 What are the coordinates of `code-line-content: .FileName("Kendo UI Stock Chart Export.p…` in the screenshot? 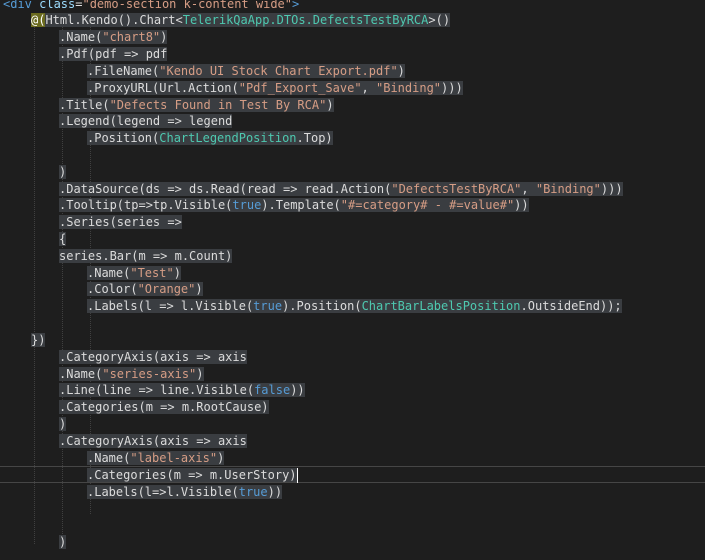 It's located at (246, 71).